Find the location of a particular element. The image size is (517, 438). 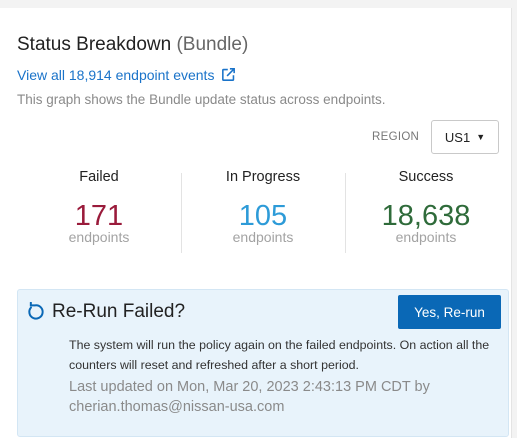

stat-divider is located at coordinates (181, 213).